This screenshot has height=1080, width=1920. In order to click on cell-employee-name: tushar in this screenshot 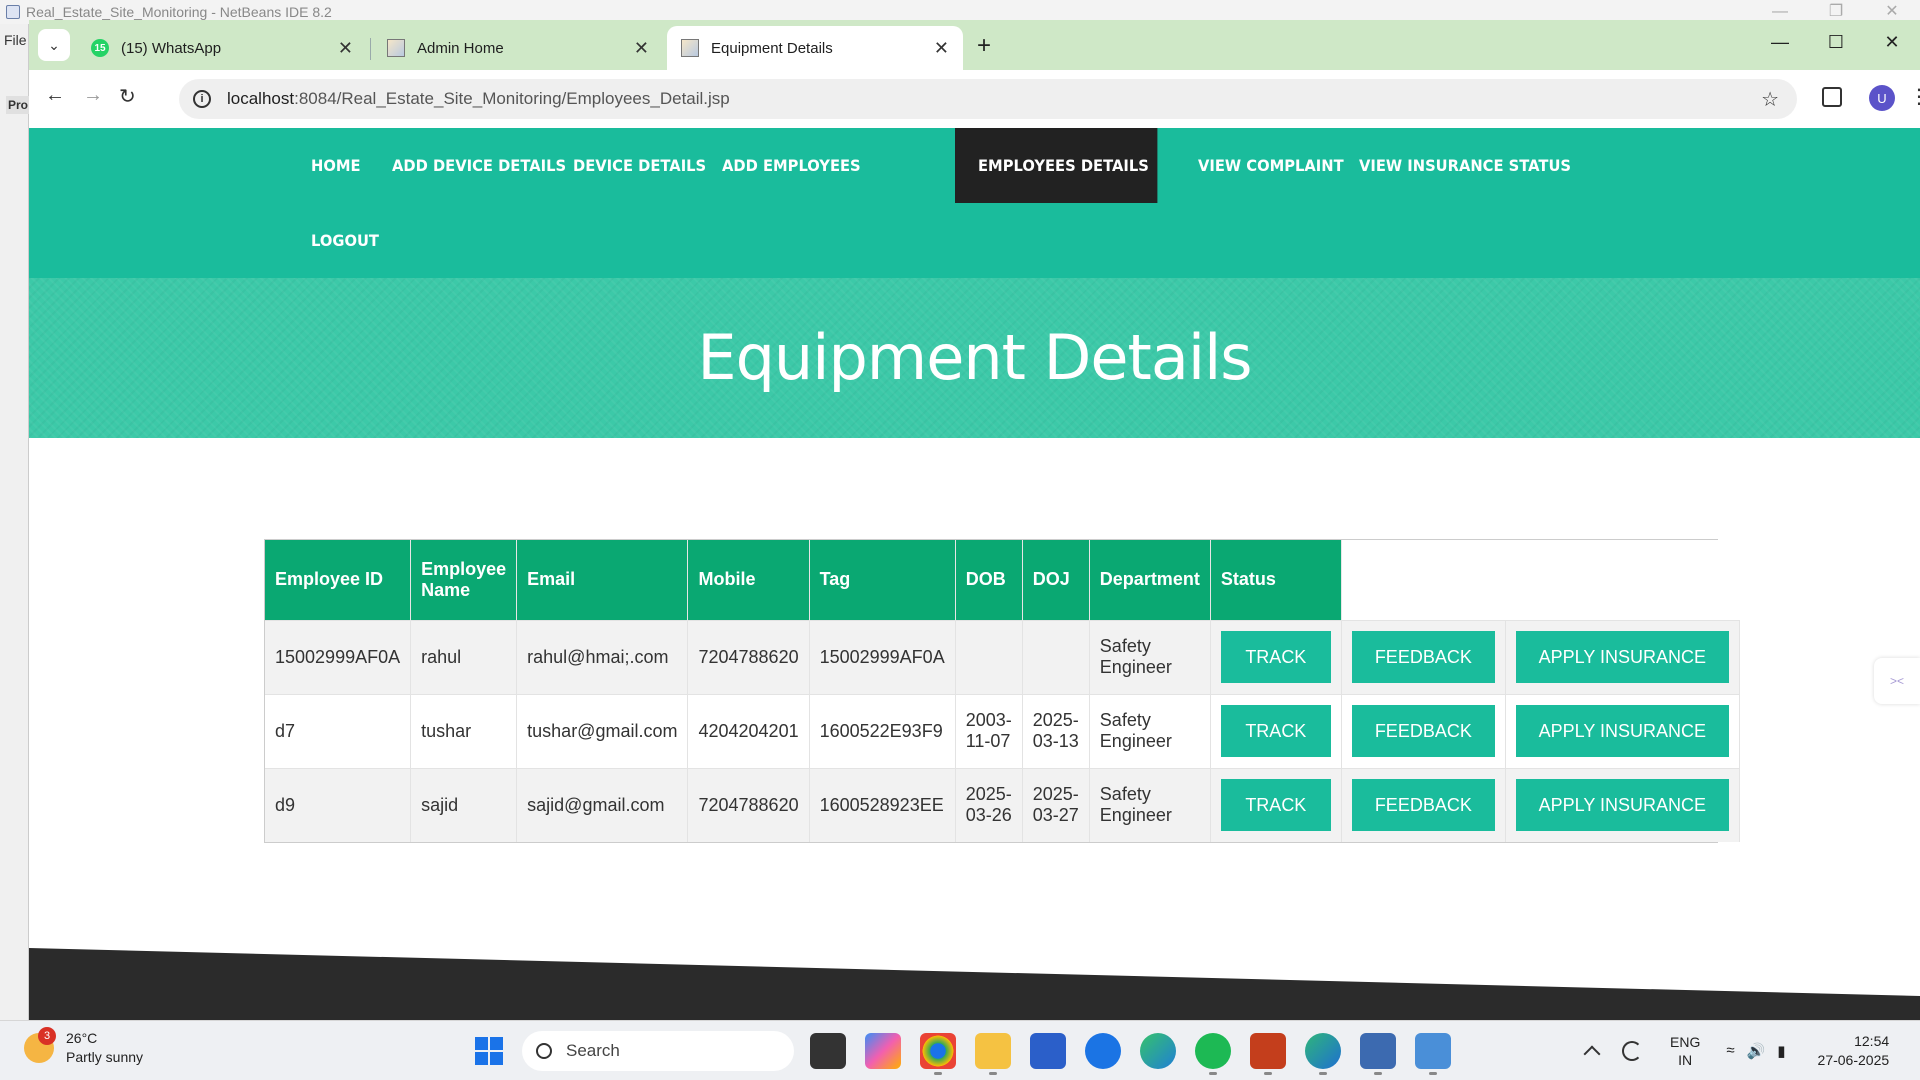, I will do `click(464, 730)`.